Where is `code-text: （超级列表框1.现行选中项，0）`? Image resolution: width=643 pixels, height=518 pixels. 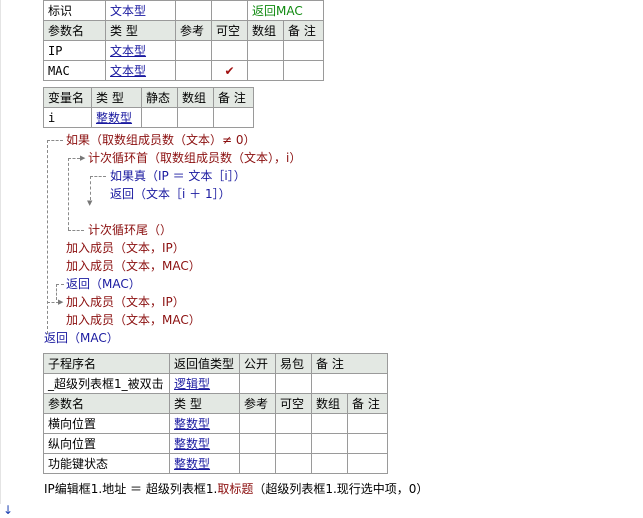
code-text: （超级列表框1.现行选中项，0） is located at coordinates (341, 489).